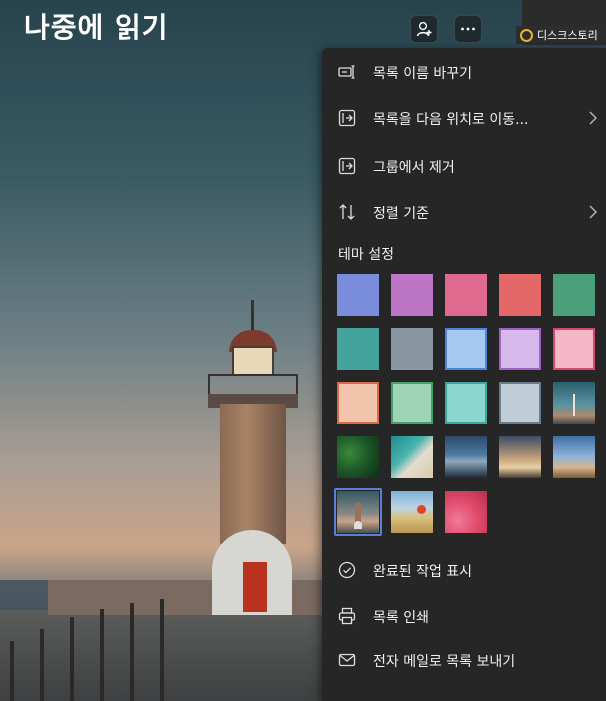 The width and height of the screenshot is (606, 701). What do you see at coordinates (412, 457) in the screenshot?
I see `theme-swatch-photo-beach` at bounding box center [412, 457].